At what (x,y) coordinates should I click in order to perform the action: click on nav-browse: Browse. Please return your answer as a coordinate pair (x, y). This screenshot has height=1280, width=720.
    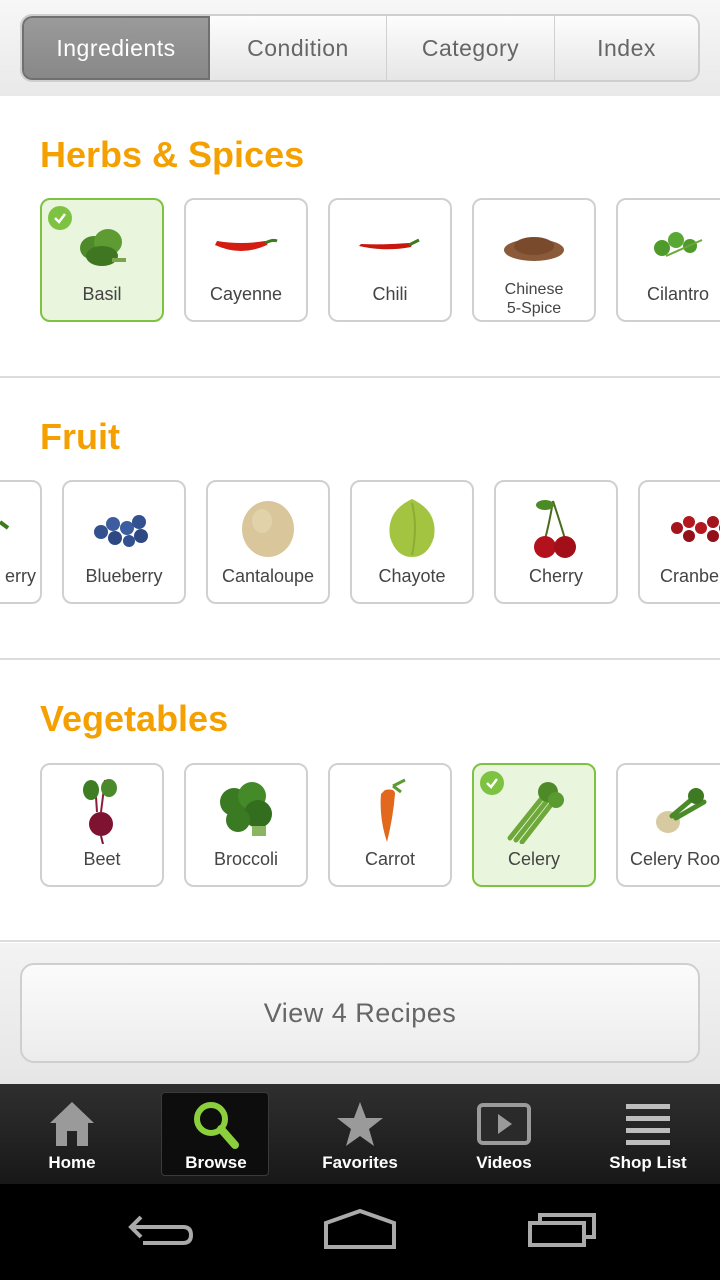
    Looking at the image, I should click on (216, 1134).